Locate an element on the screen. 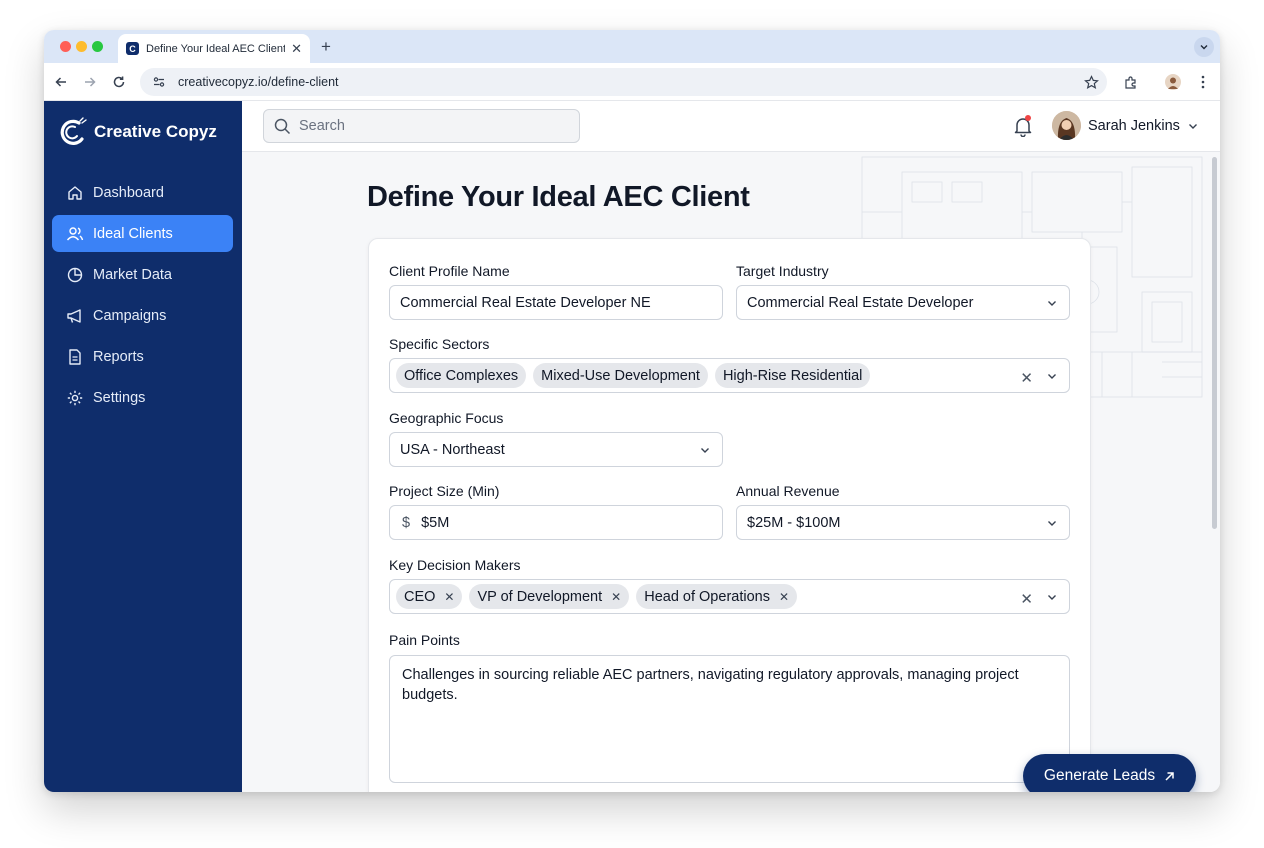 This screenshot has height=848, width=1264. new-tab-button: + is located at coordinates (326, 47).